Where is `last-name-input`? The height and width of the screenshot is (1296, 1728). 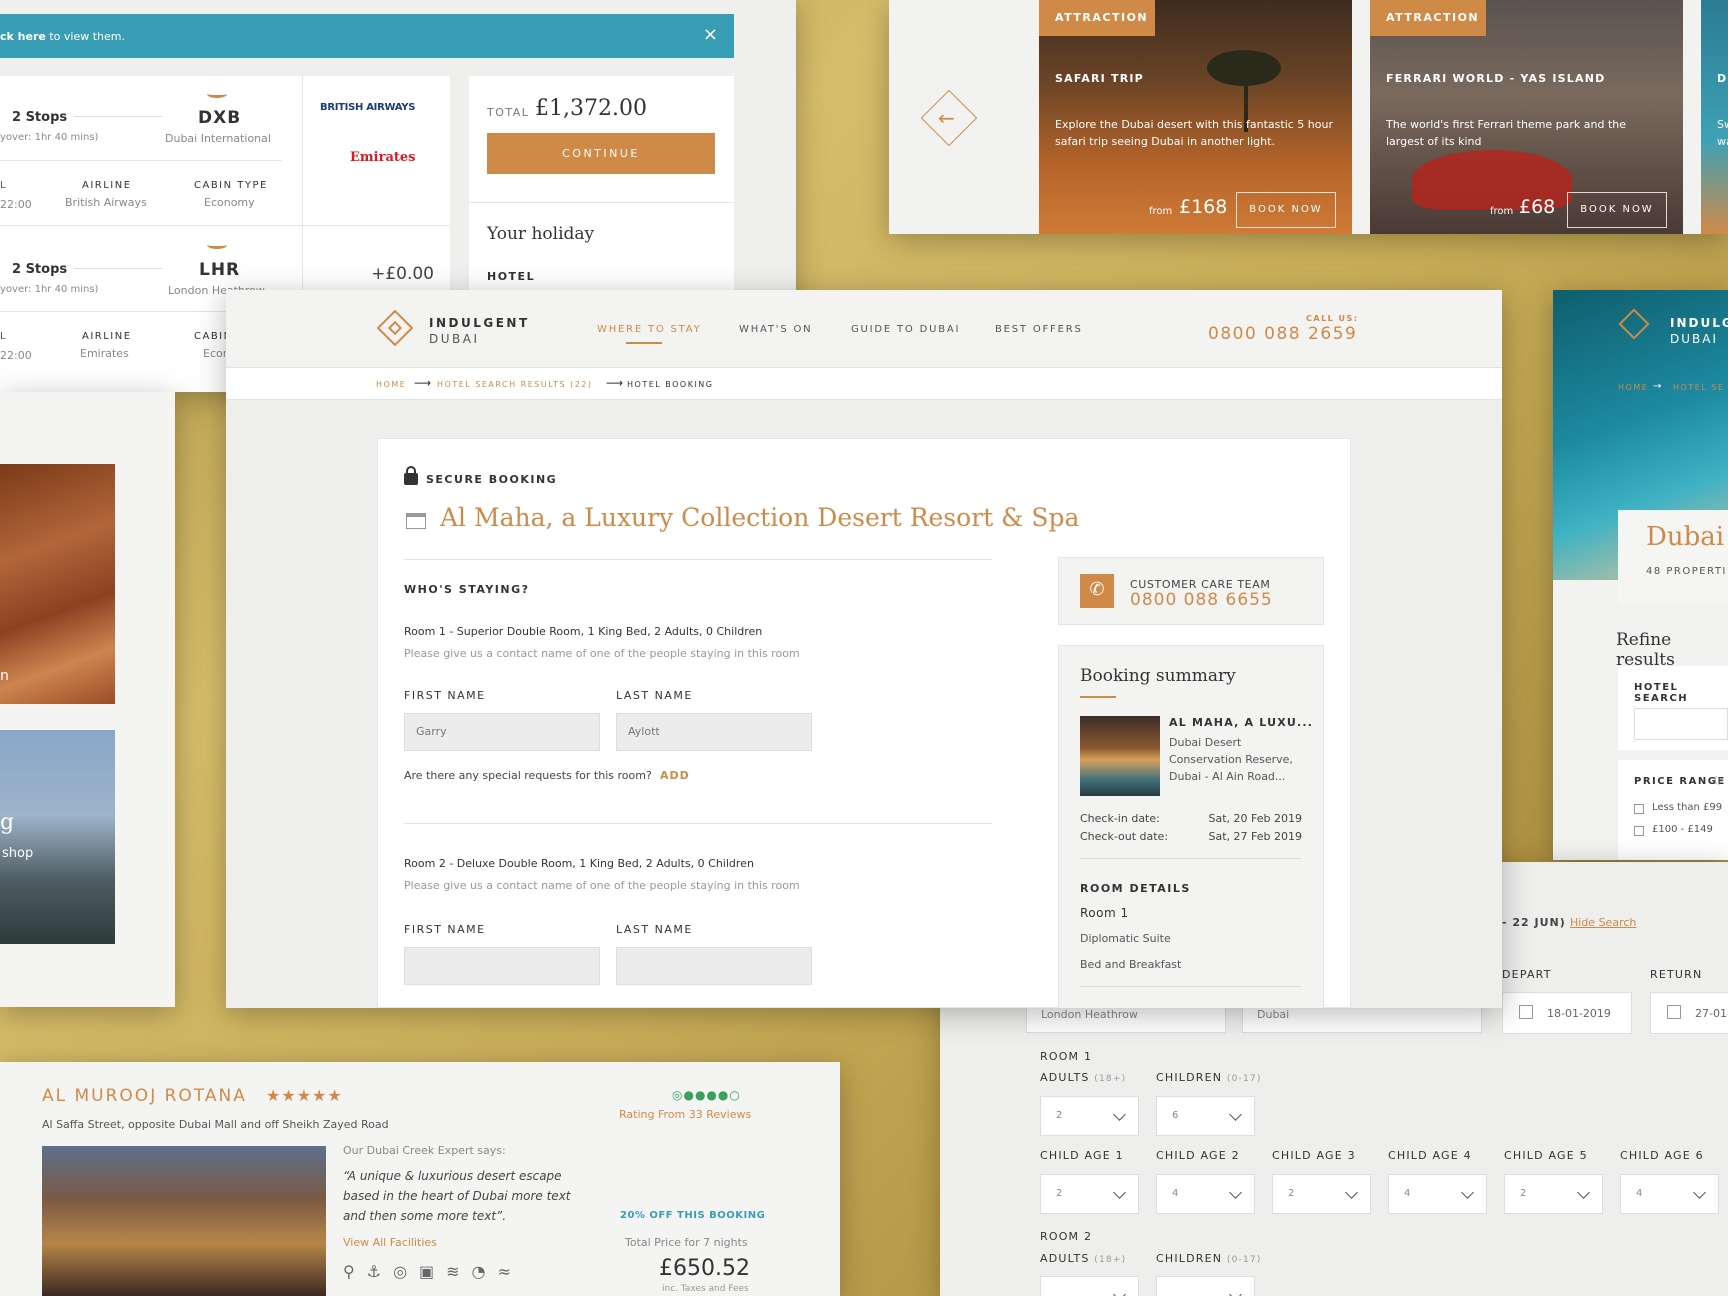 last-name-input is located at coordinates (714, 966).